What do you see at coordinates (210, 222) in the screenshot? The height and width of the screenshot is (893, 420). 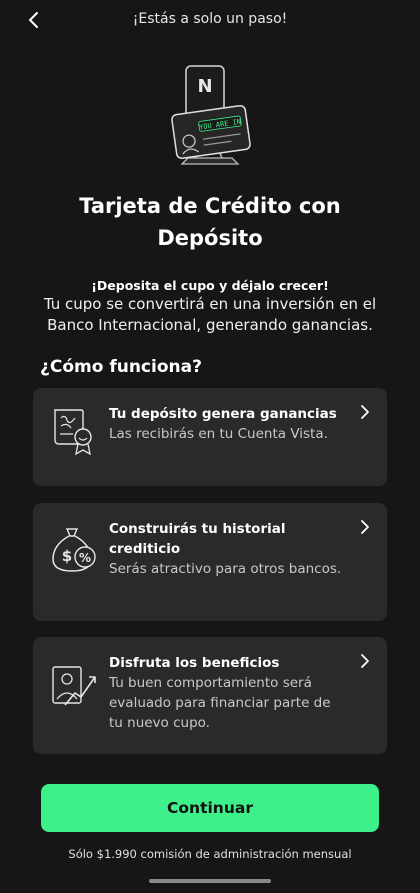 I see `page-title: Tarjeta de Crédito con Depósito` at bounding box center [210, 222].